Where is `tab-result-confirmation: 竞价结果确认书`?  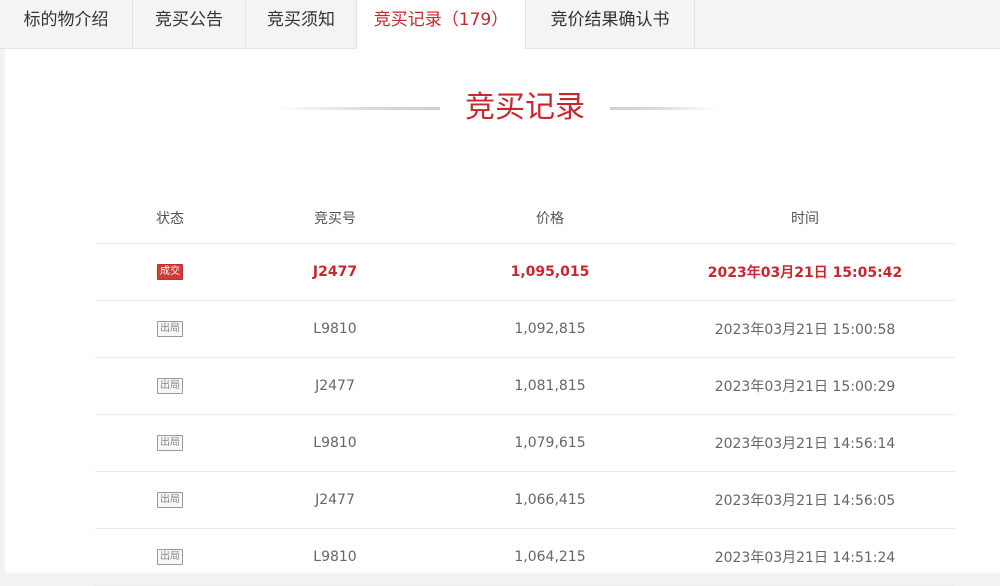 tab-result-confirmation: 竞价结果确认书 is located at coordinates (610, 24).